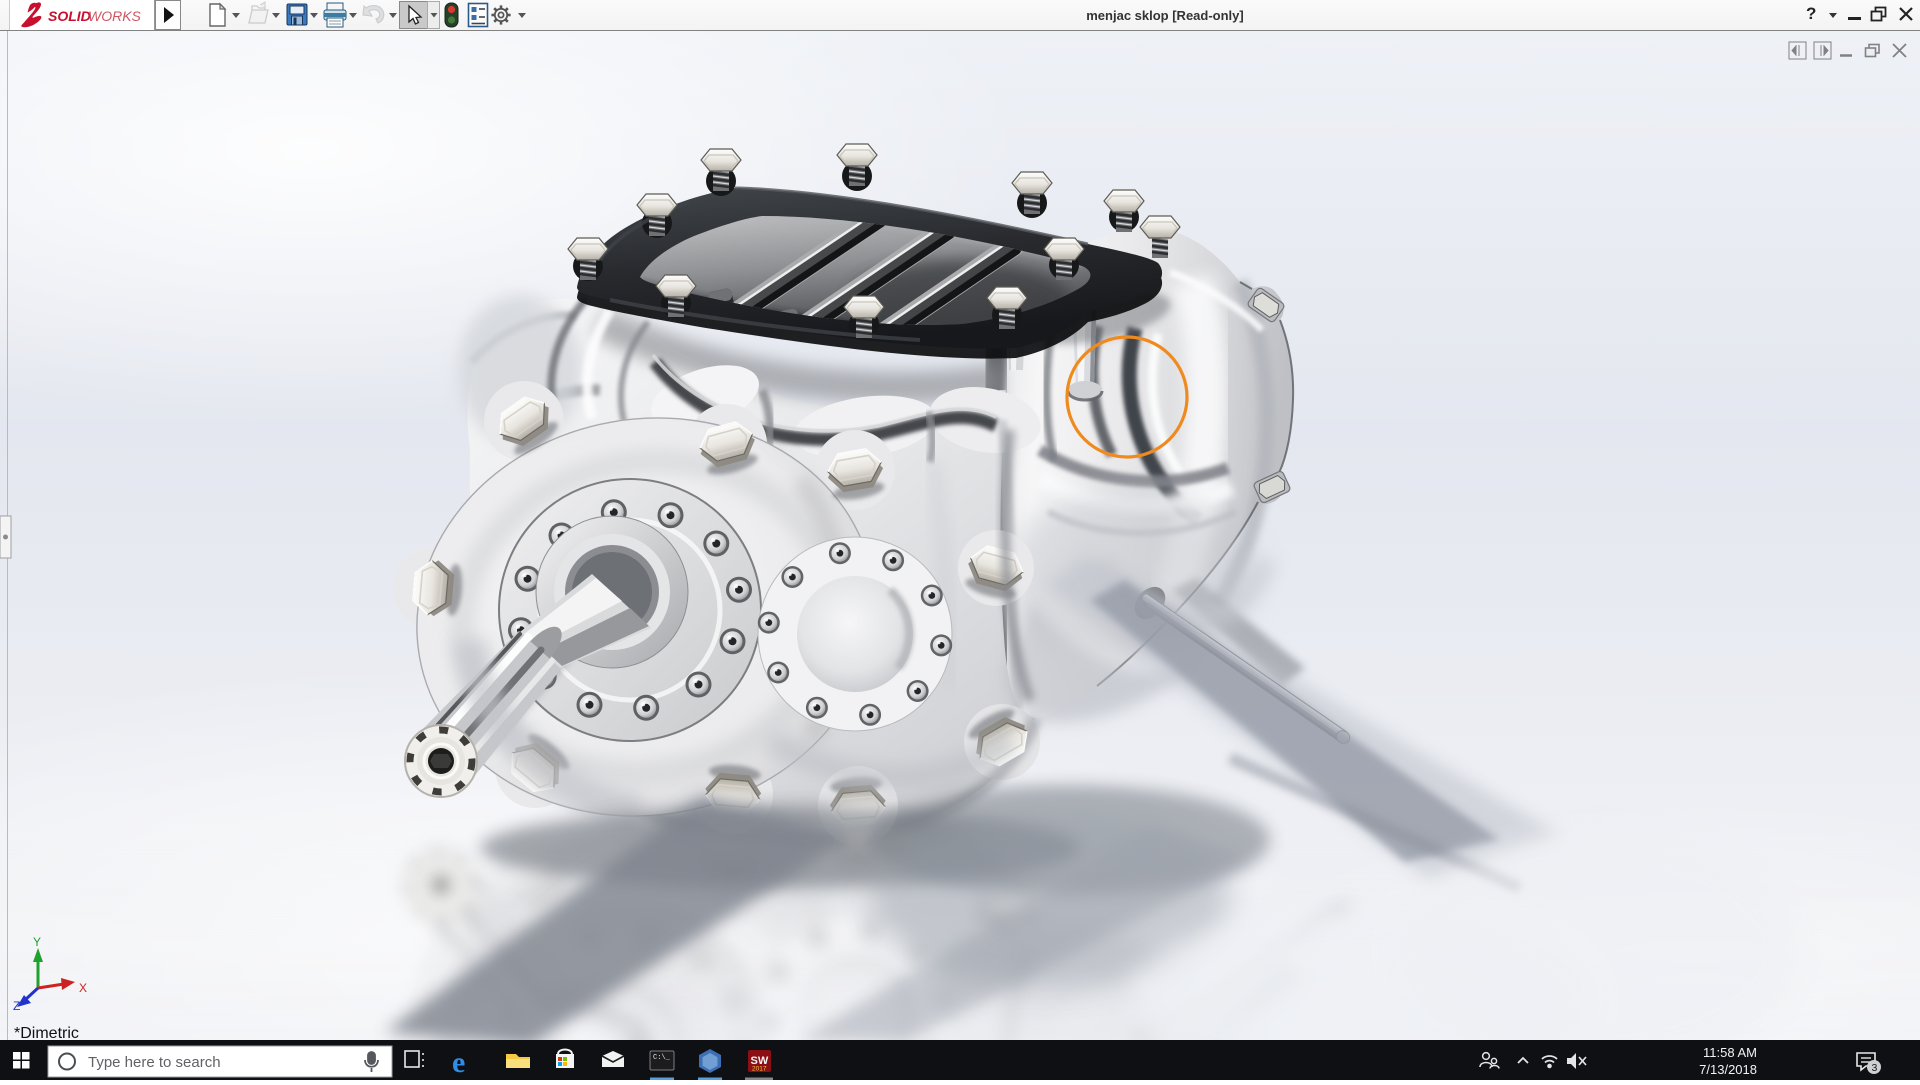  What do you see at coordinates (458, 1062) in the screenshot?
I see `svg-text: e` at bounding box center [458, 1062].